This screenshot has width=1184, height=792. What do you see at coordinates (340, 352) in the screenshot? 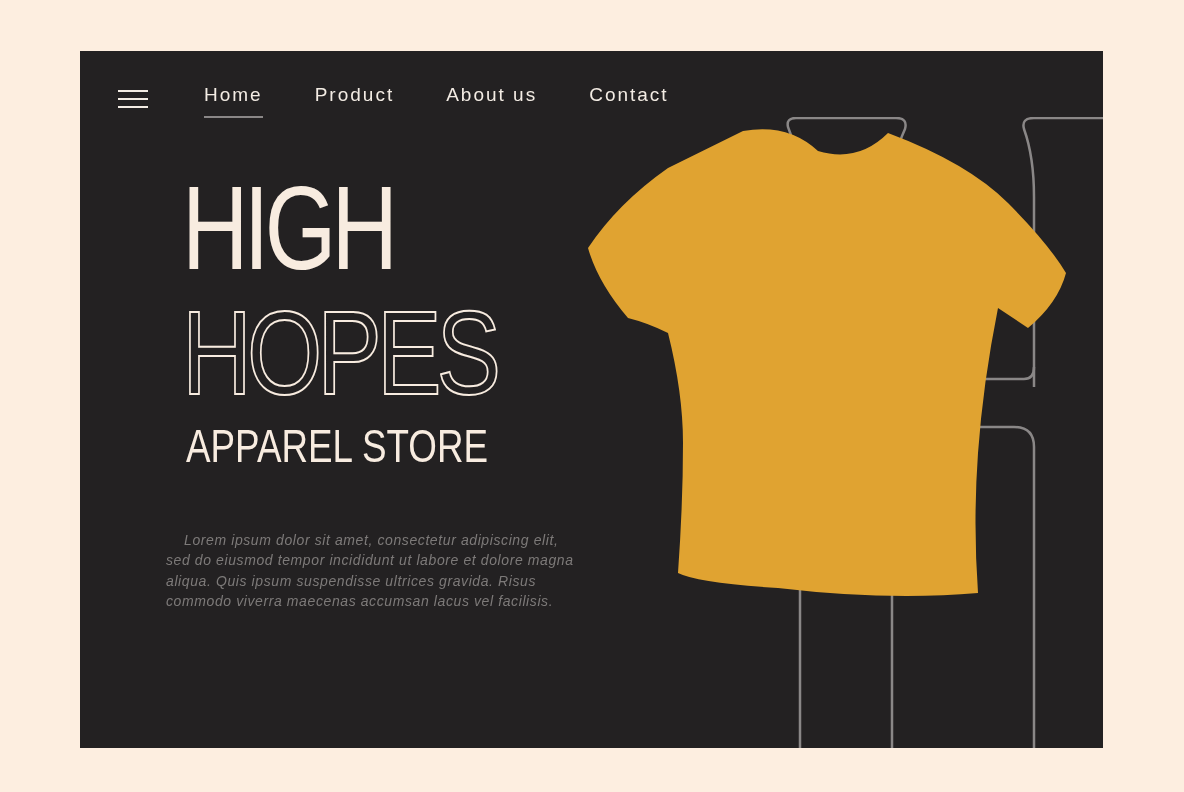
I see `hero-title-outline: HOPES` at bounding box center [340, 352].